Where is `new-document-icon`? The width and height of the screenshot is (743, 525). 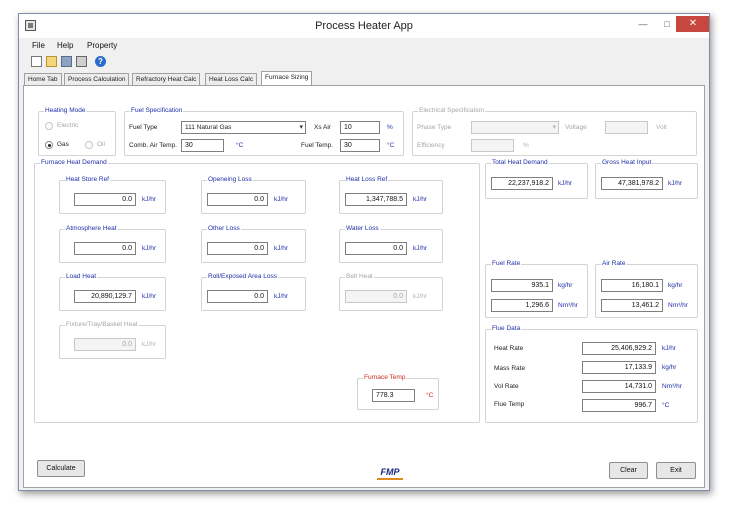
new-document-icon is located at coordinates (36, 61).